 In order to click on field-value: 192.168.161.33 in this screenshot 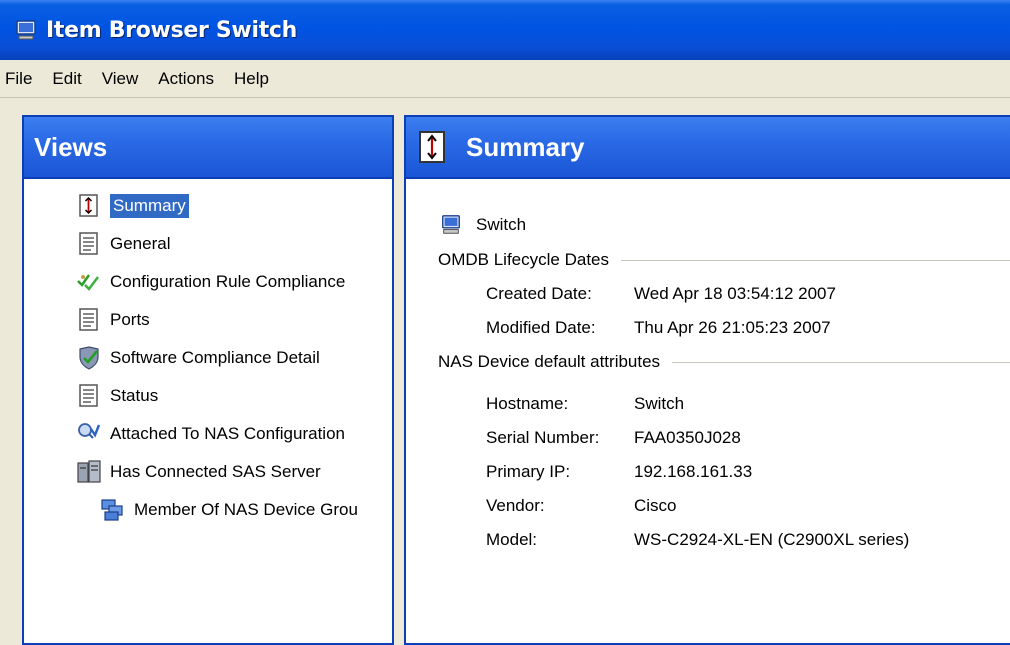, I will do `click(693, 471)`.